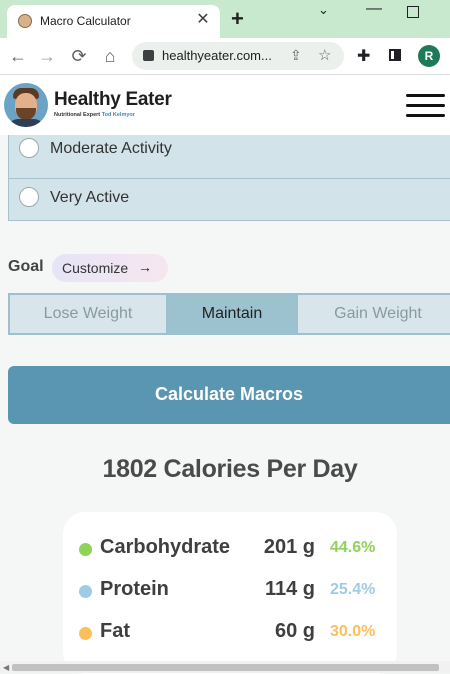 The image size is (450, 674). What do you see at coordinates (89, 314) in the screenshot?
I see `goal-option-lose-weight: Lose Weight` at bounding box center [89, 314].